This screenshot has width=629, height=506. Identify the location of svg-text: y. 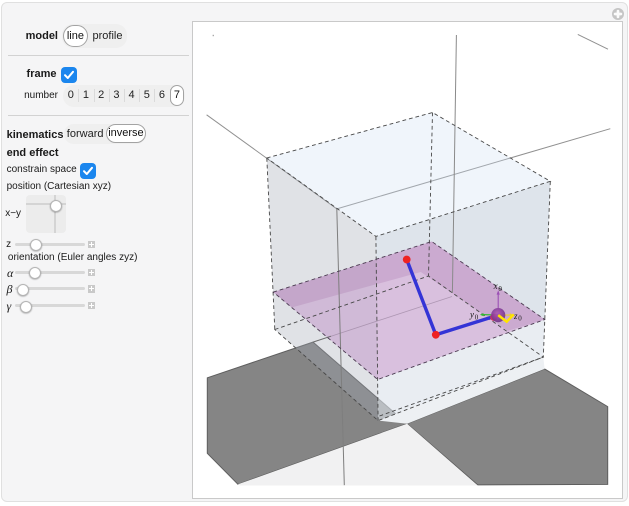
(471, 315).